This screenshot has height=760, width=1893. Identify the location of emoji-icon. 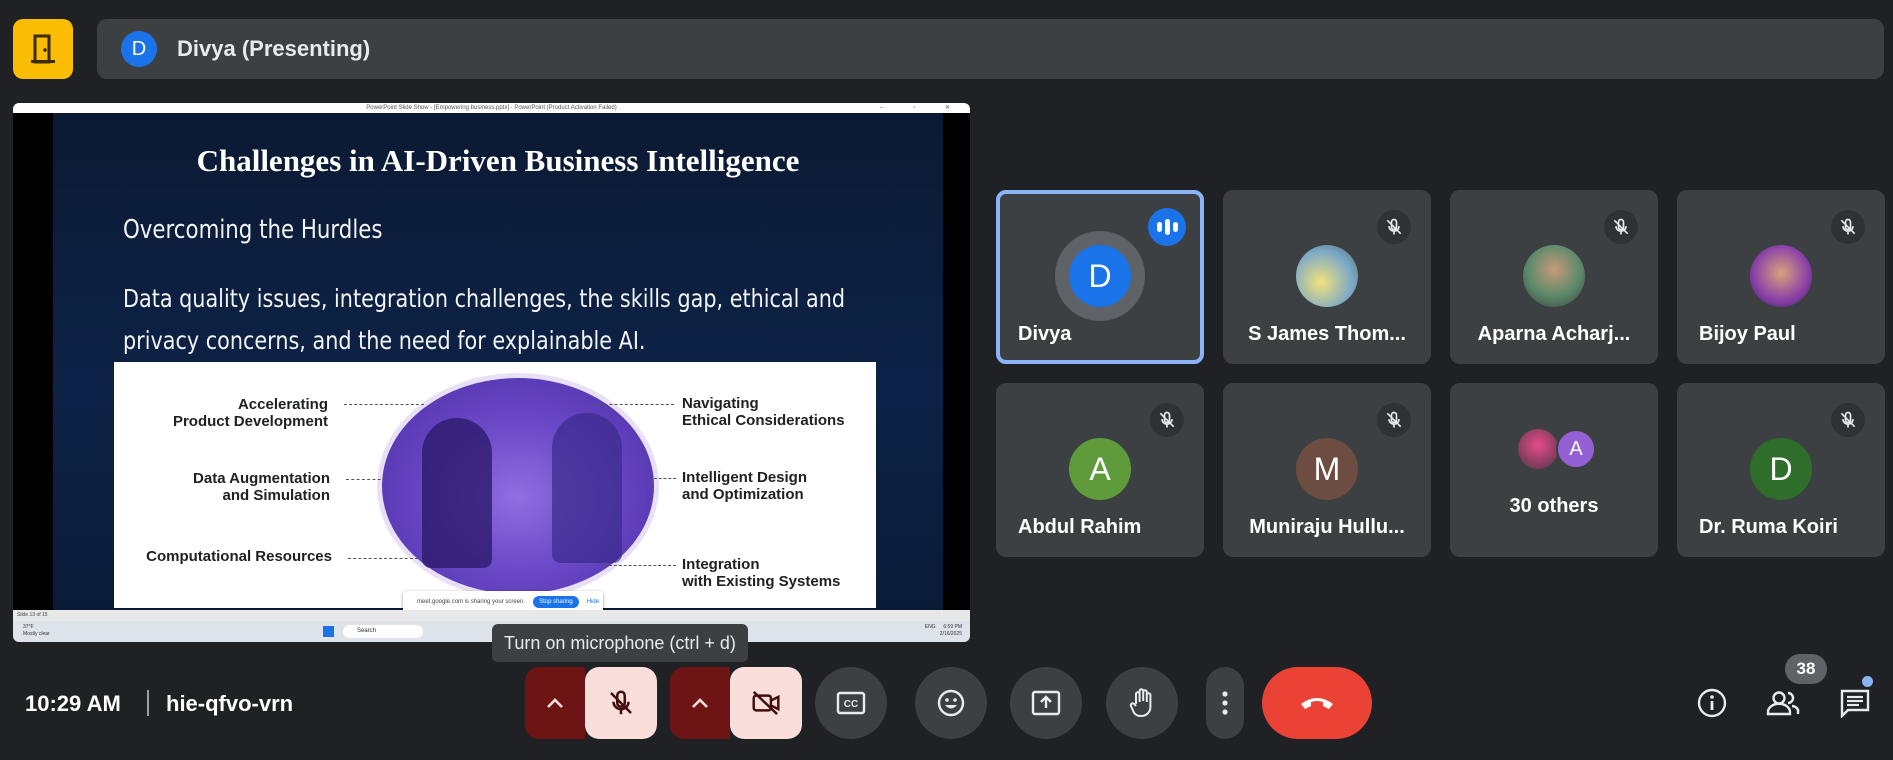
(951, 703).